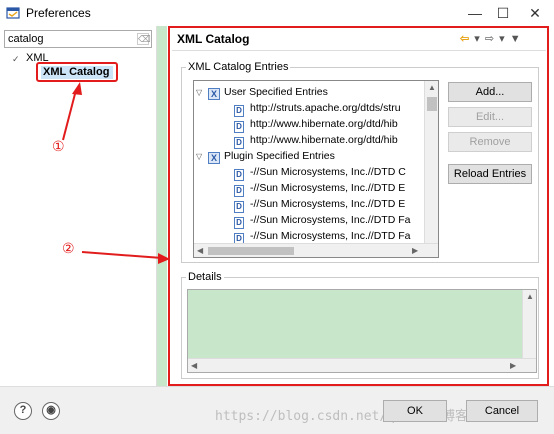  Describe the element at coordinates (213, 39) in the screenshot. I see `page-title: XML Catalog` at that location.